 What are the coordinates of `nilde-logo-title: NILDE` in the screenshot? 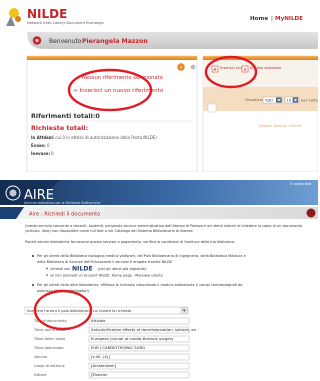 It's located at (47, 14).